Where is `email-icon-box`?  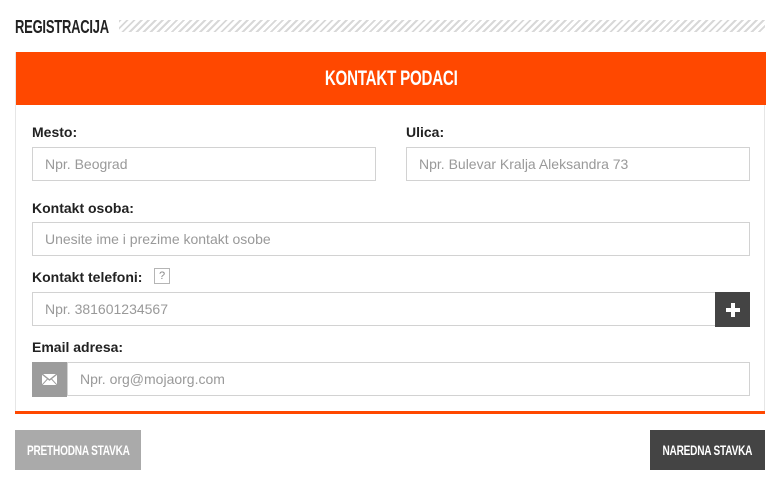 email-icon-box is located at coordinates (49, 379).